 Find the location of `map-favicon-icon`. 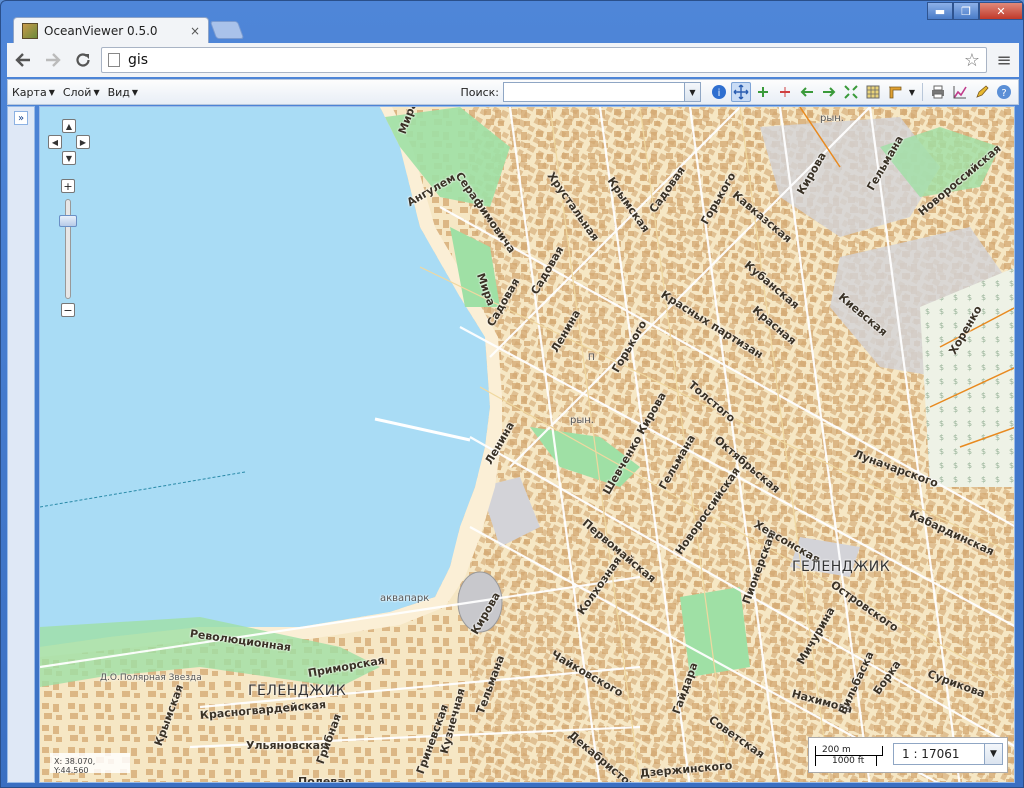

map-favicon-icon is located at coordinates (30, 30).